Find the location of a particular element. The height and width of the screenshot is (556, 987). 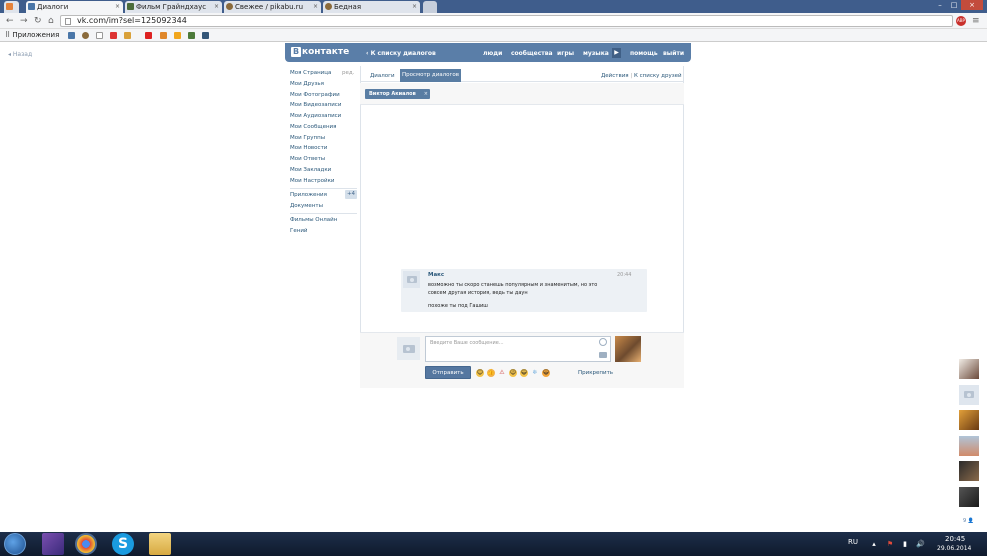

play-icon: ▶ is located at coordinates (616, 53).